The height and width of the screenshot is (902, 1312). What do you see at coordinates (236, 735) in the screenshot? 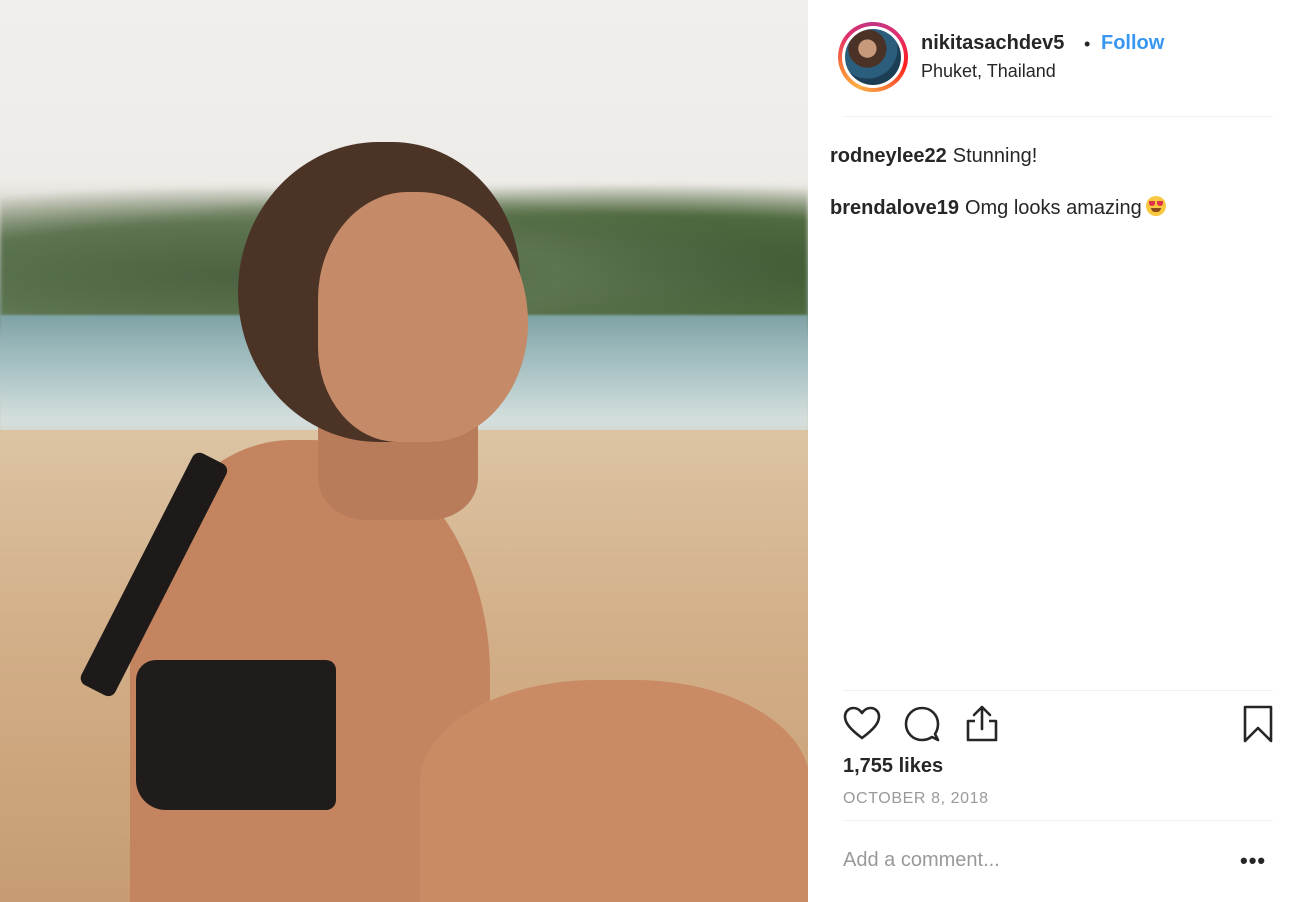
I see `swimsuit-top` at bounding box center [236, 735].